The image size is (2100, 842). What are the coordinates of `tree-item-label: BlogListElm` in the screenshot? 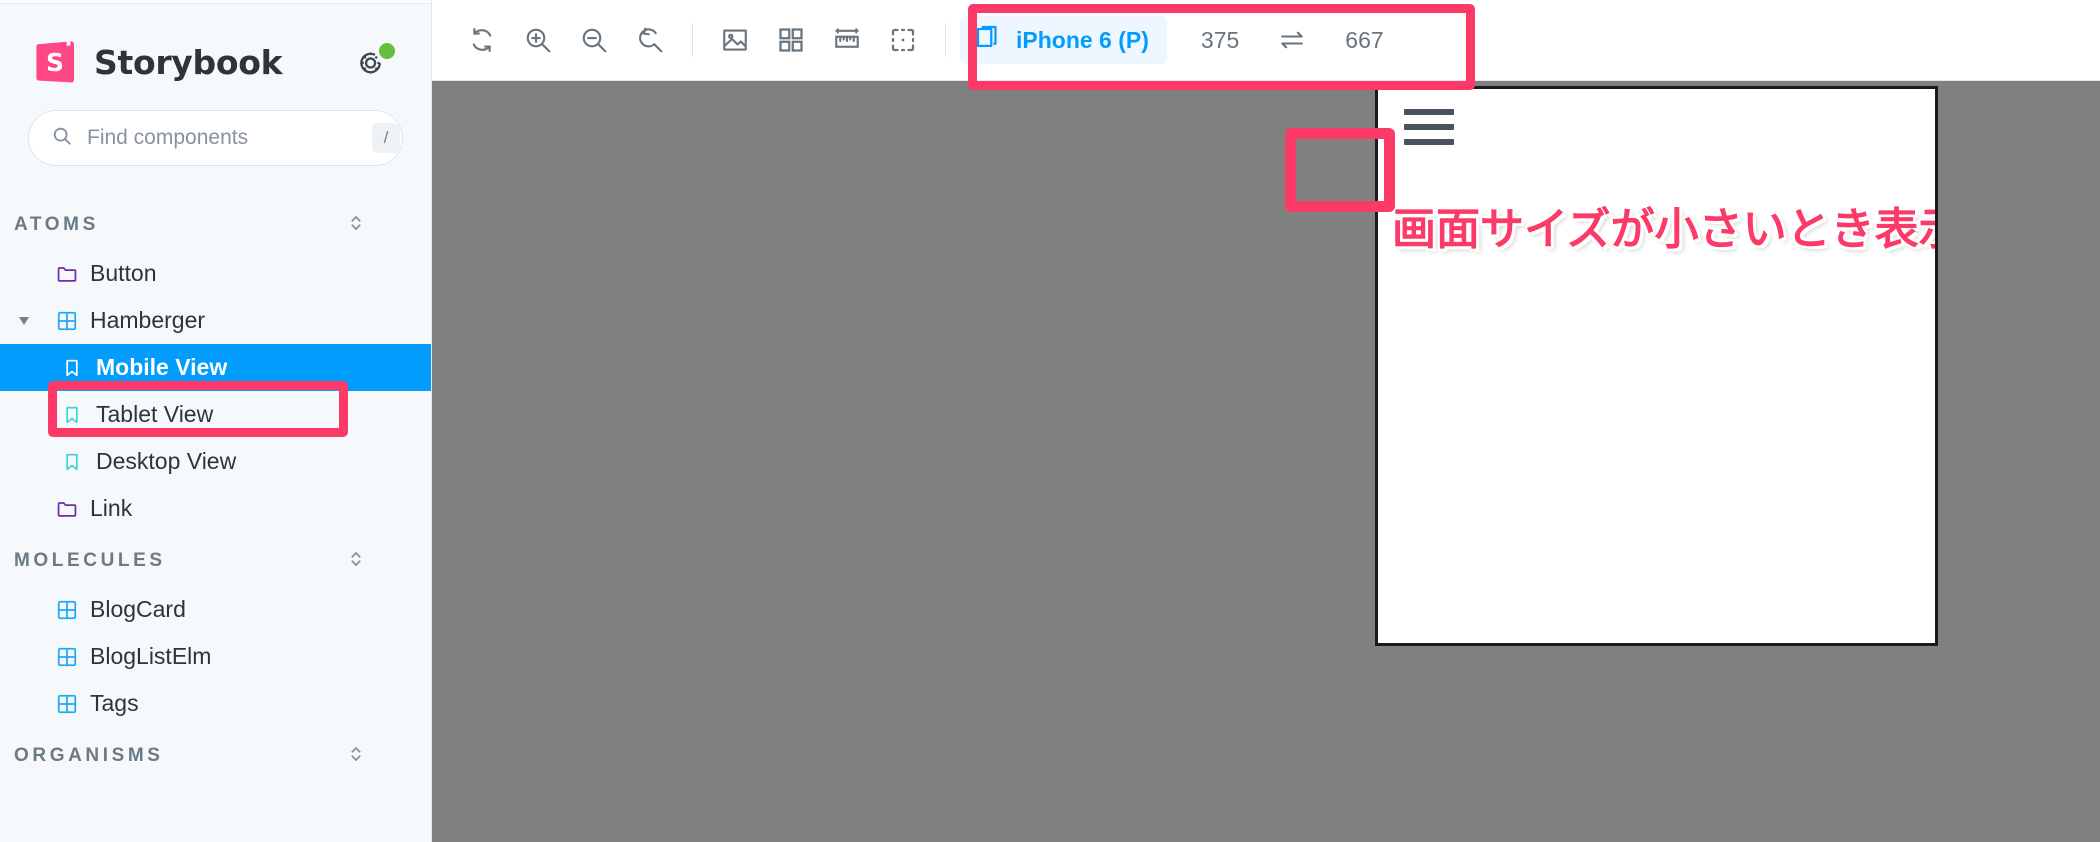 It's located at (151, 656).